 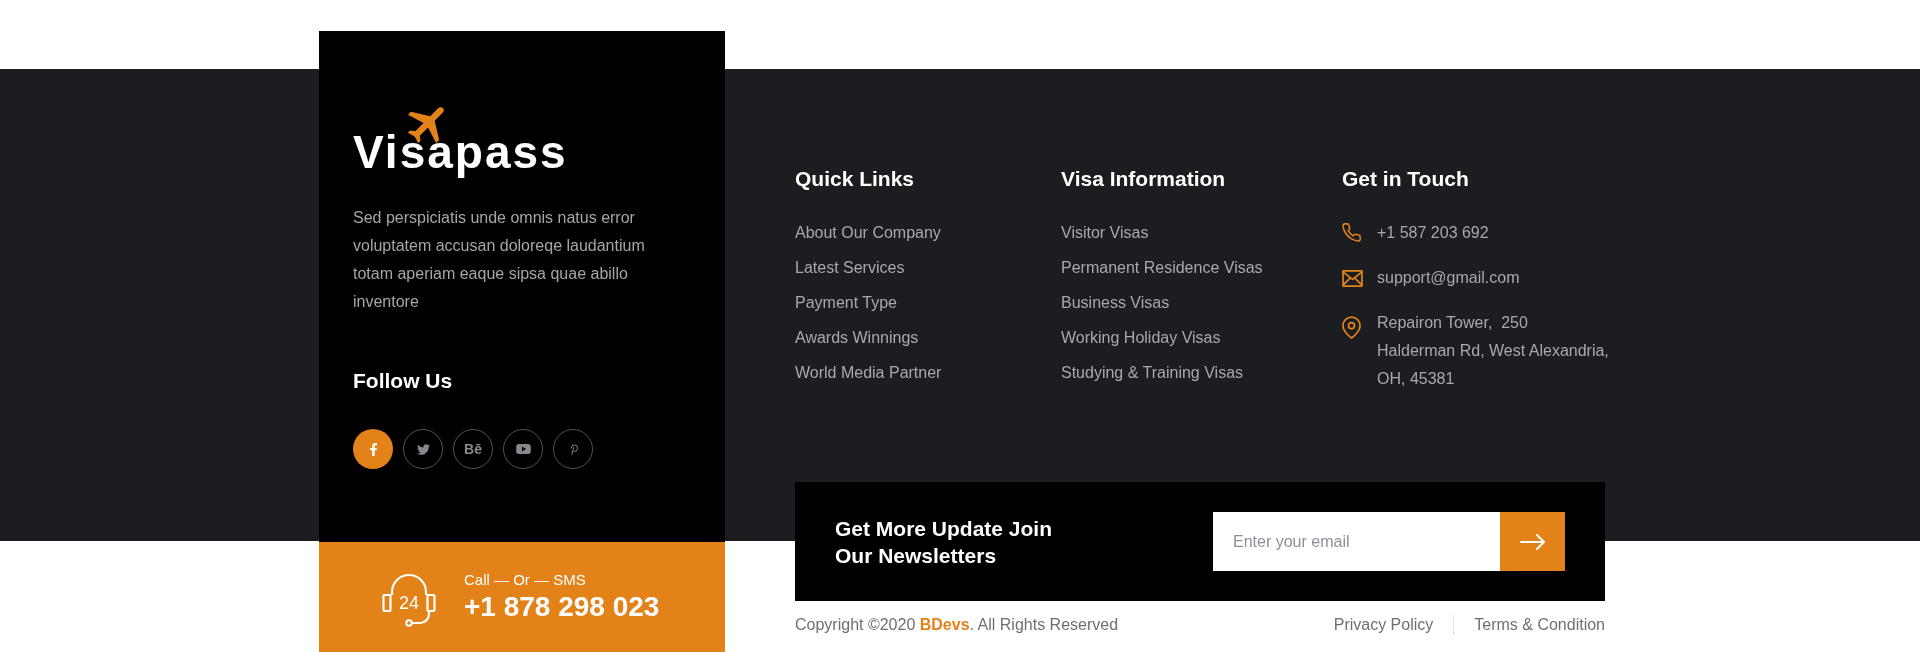 I want to click on location-pin-icon, so click(x=1351, y=327).